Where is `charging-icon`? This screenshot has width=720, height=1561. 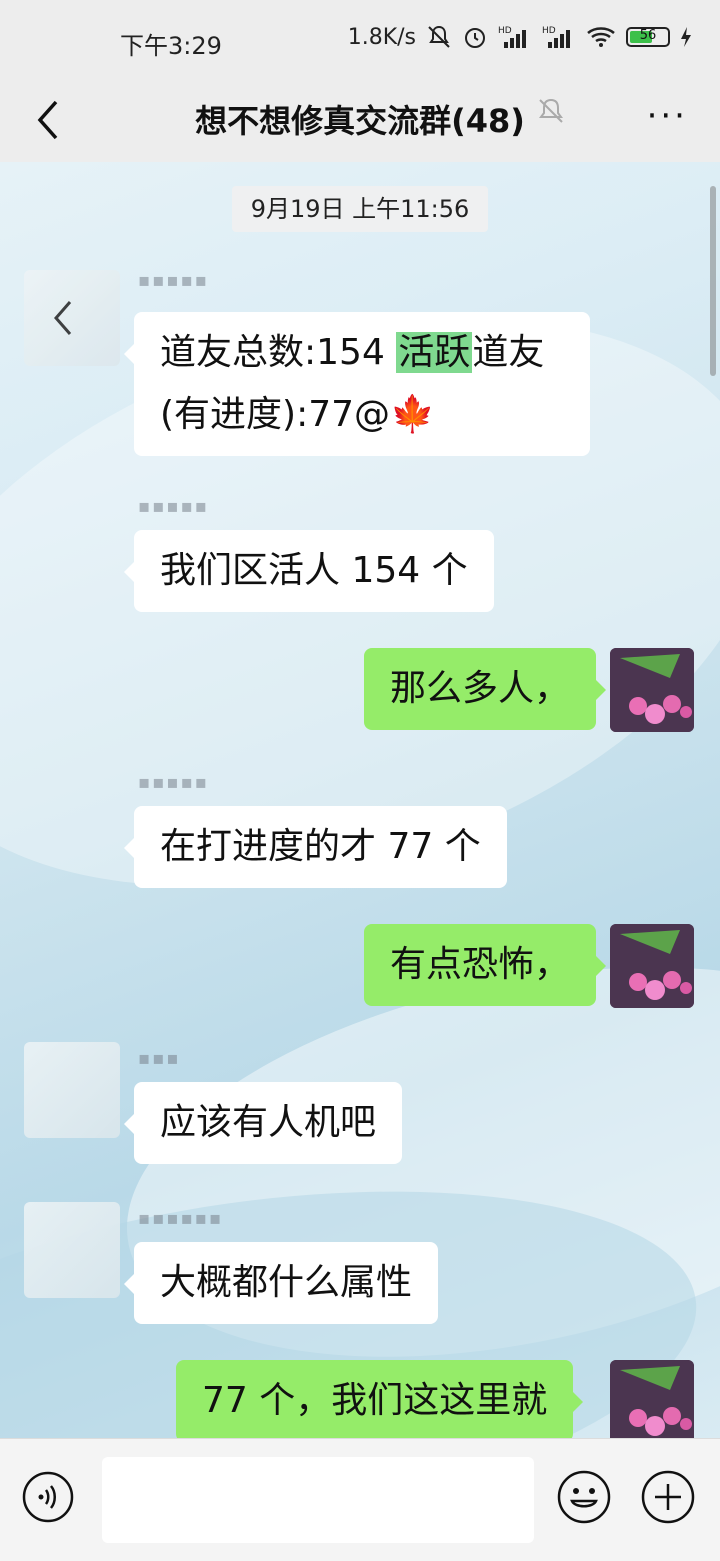 charging-icon is located at coordinates (686, 37).